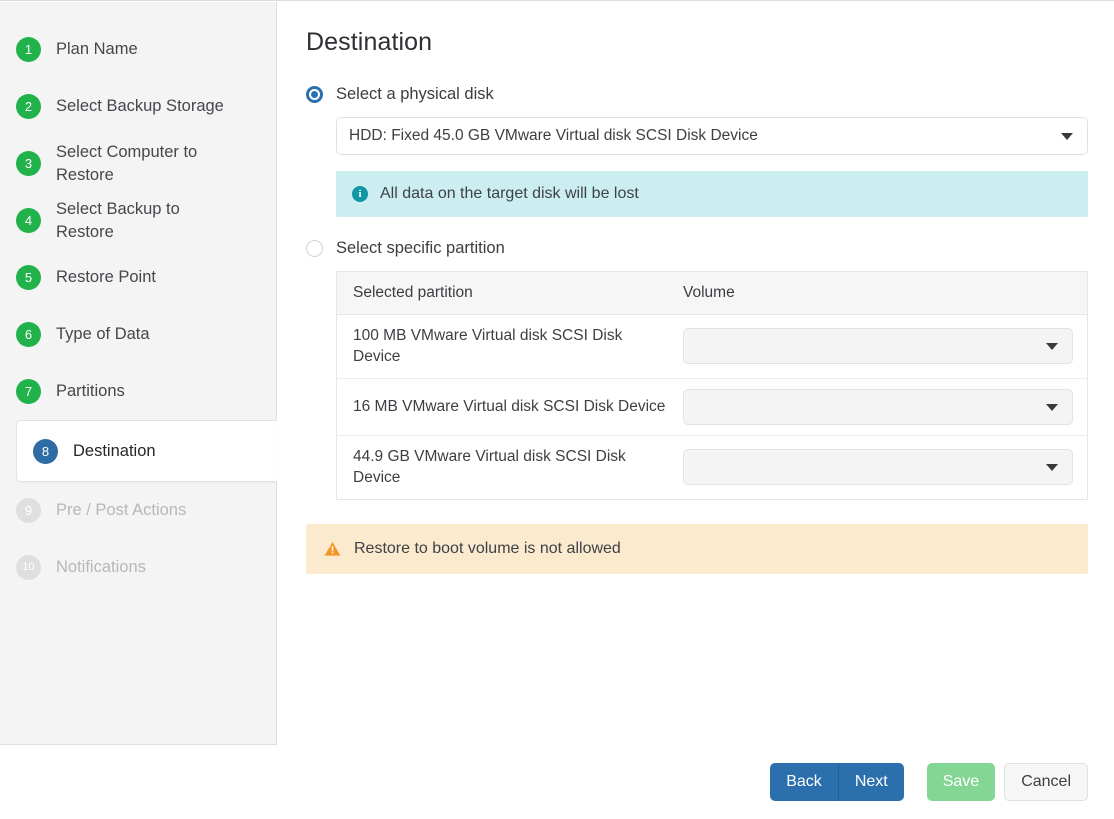  Describe the element at coordinates (121, 510) in the screenshot. I see `sidebar-item-label: Pre / Post Actions` at that location.